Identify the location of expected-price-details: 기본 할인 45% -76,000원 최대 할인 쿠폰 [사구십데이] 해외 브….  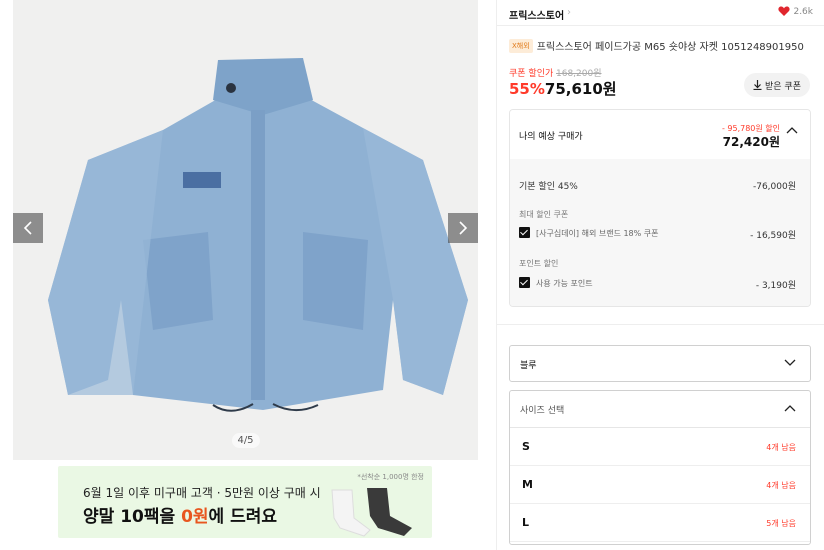
(660, 232).